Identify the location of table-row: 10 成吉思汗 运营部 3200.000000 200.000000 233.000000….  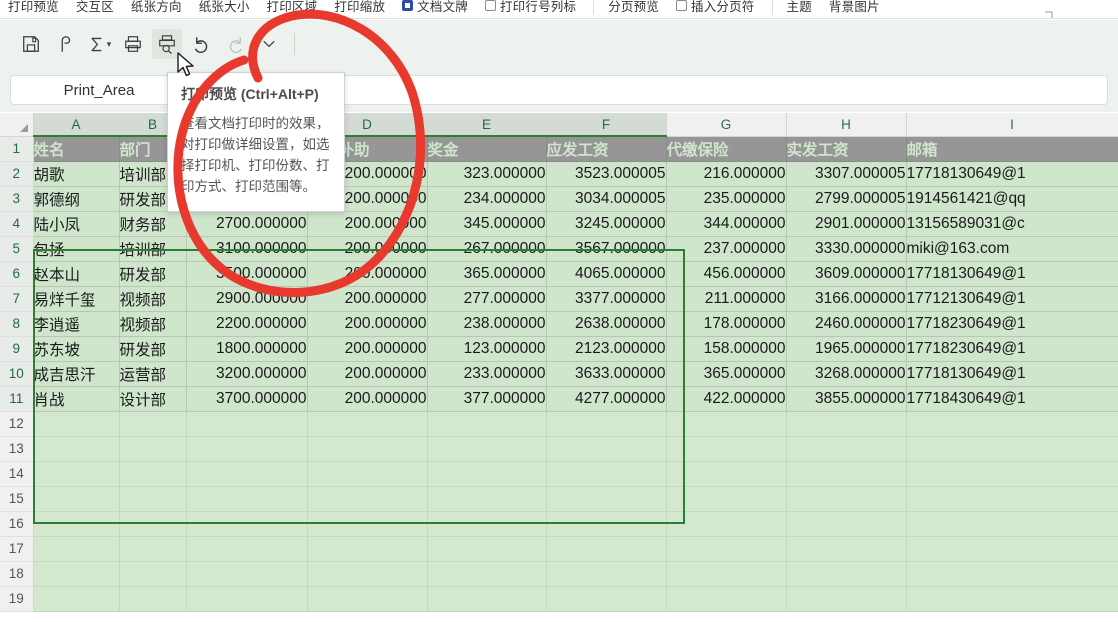
(559, 374).